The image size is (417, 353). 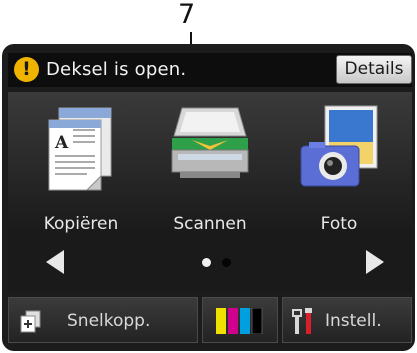 What do you see at coordinates (226, 262) in the screenshot?
I see `page-indicator-inactive` at bounding box center [226, 262].